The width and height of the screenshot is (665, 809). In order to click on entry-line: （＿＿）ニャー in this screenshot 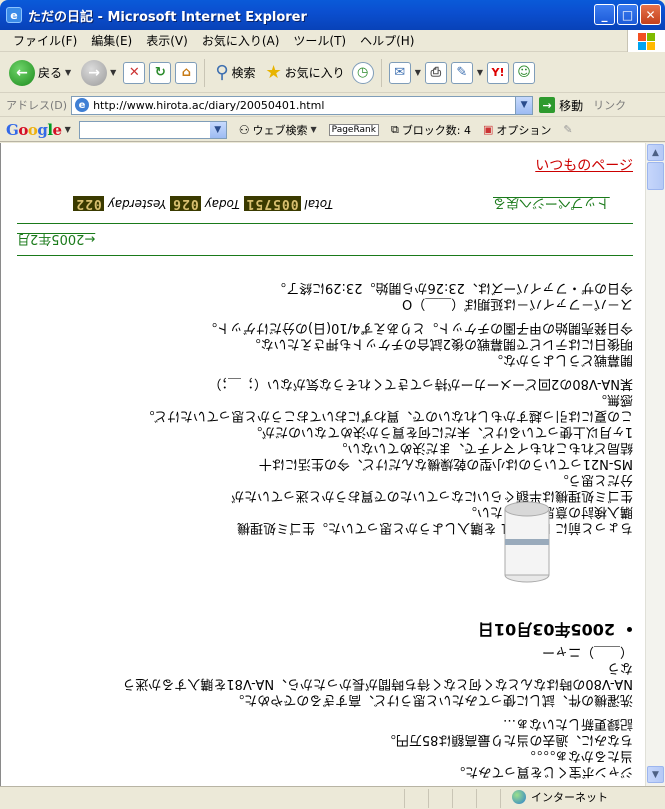, I will do `click(587, 651)`.